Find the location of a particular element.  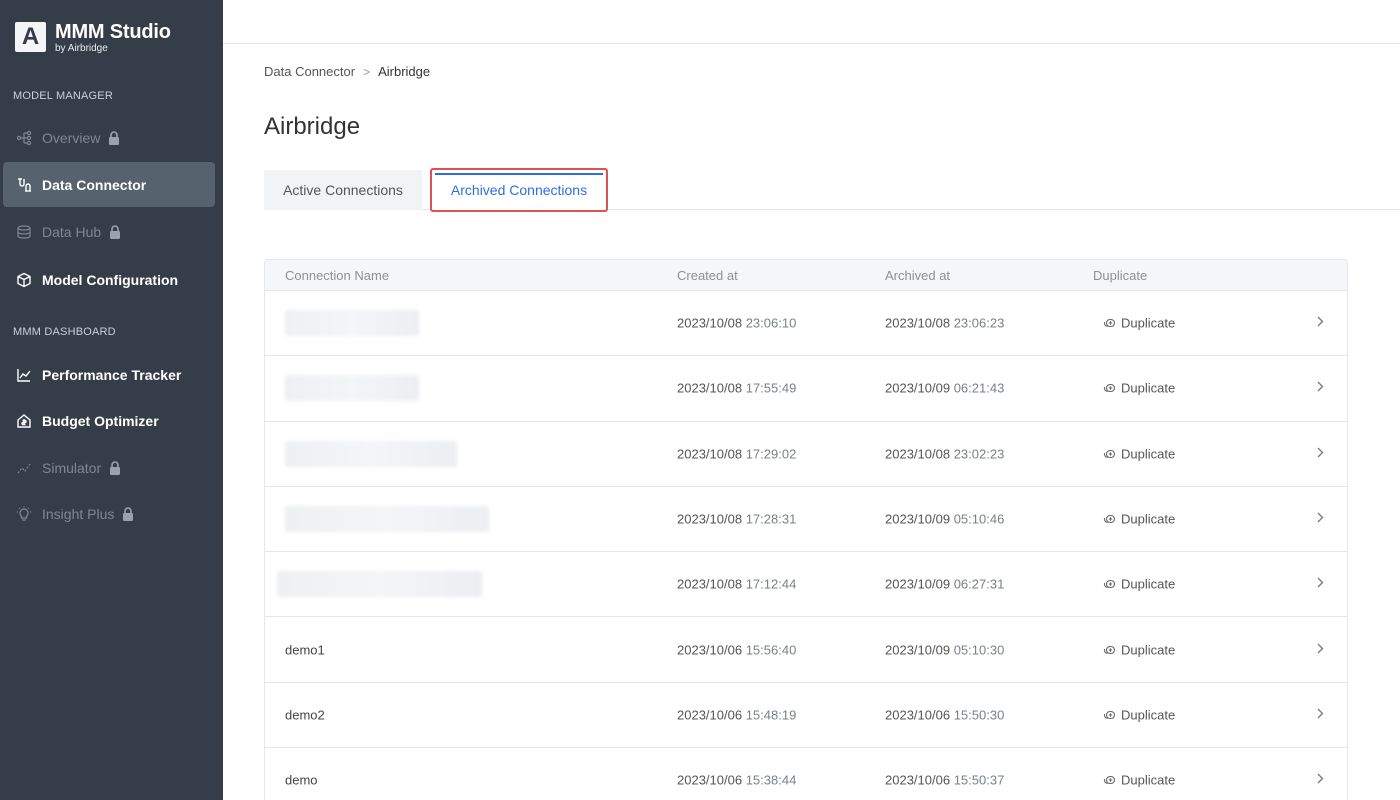

sidebar-item-label: Simulator is located at coordinates (72, 467).